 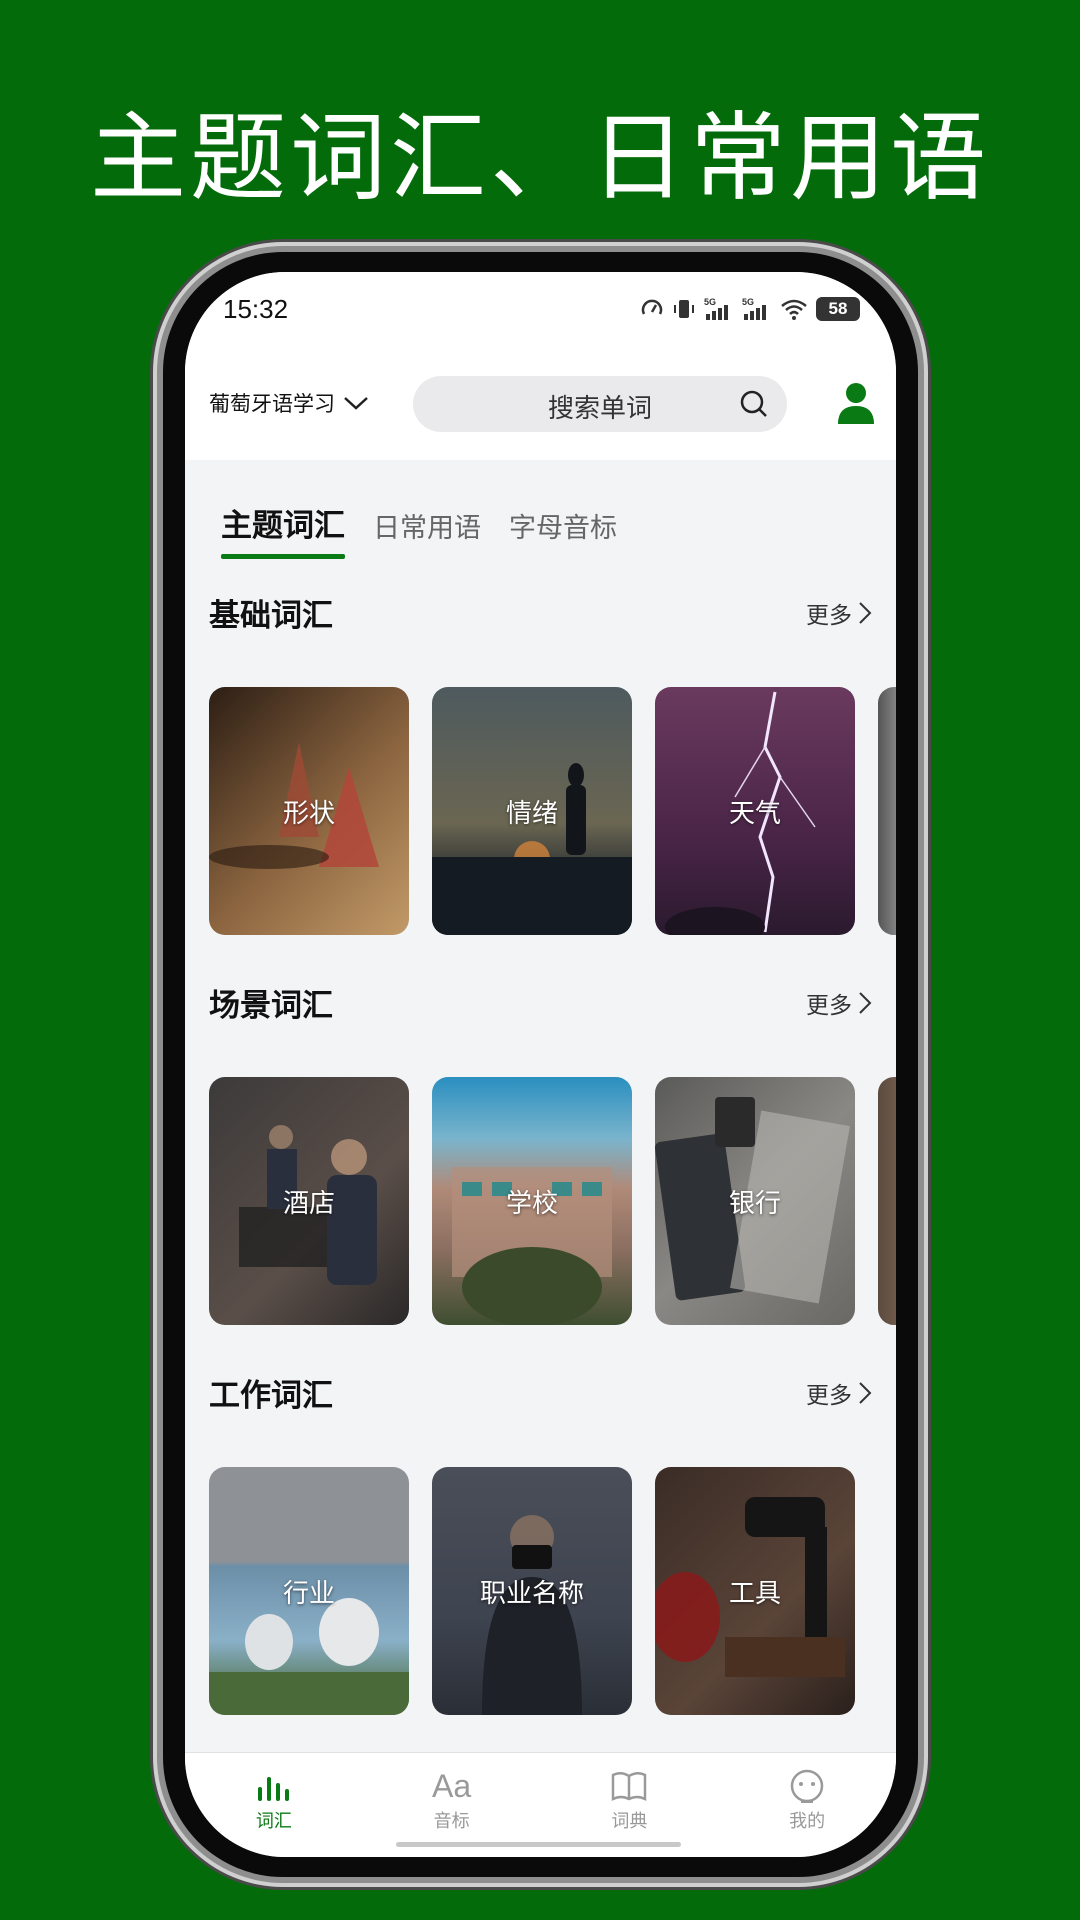 What do you see at coordinates (540, 612) in the screenshot?
I see `section-basic-vocabulary: 基础词汇 更多` at bounding box center [540, 612].